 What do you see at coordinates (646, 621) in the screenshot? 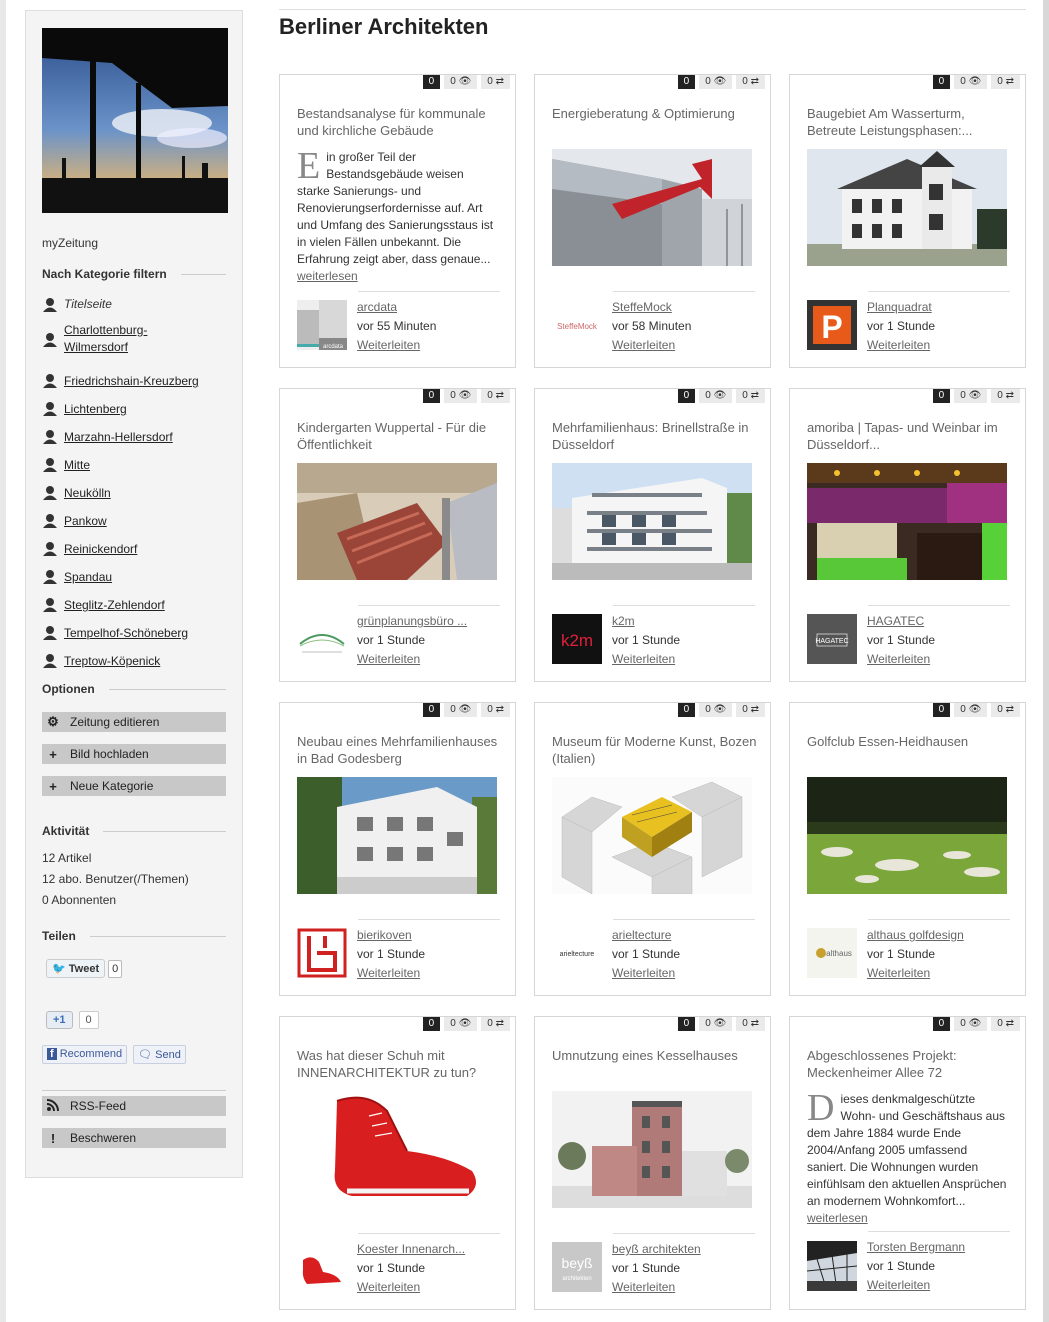
I see `source-link: k2m` at bounding box center [646, 621].